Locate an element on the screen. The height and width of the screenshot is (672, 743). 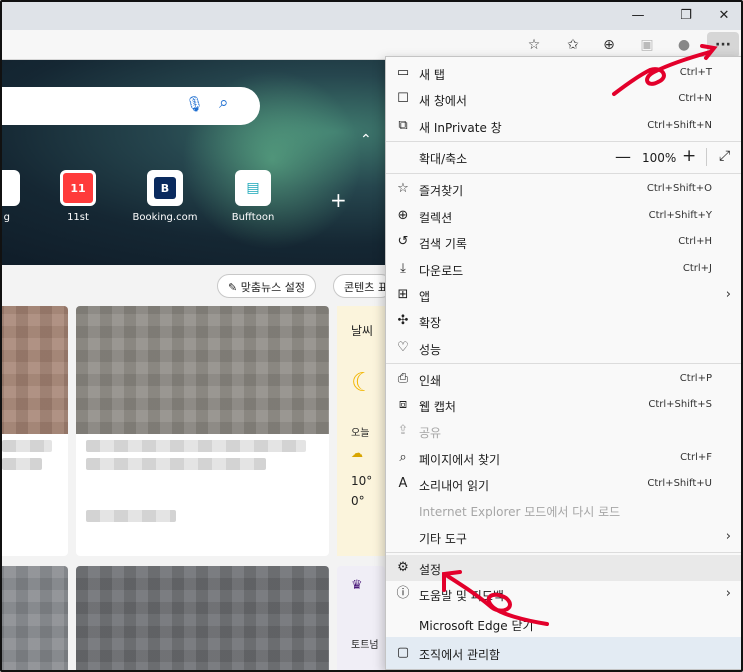
menu-label: 성능 is located at coordinates (430, 350).